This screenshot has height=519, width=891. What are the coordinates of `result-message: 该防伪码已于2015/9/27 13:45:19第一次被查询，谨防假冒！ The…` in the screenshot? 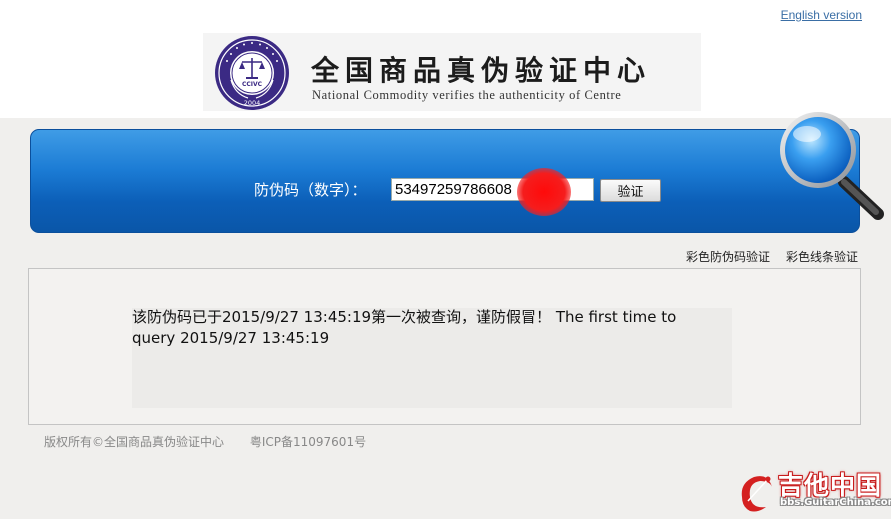 It's located at (404, 327).